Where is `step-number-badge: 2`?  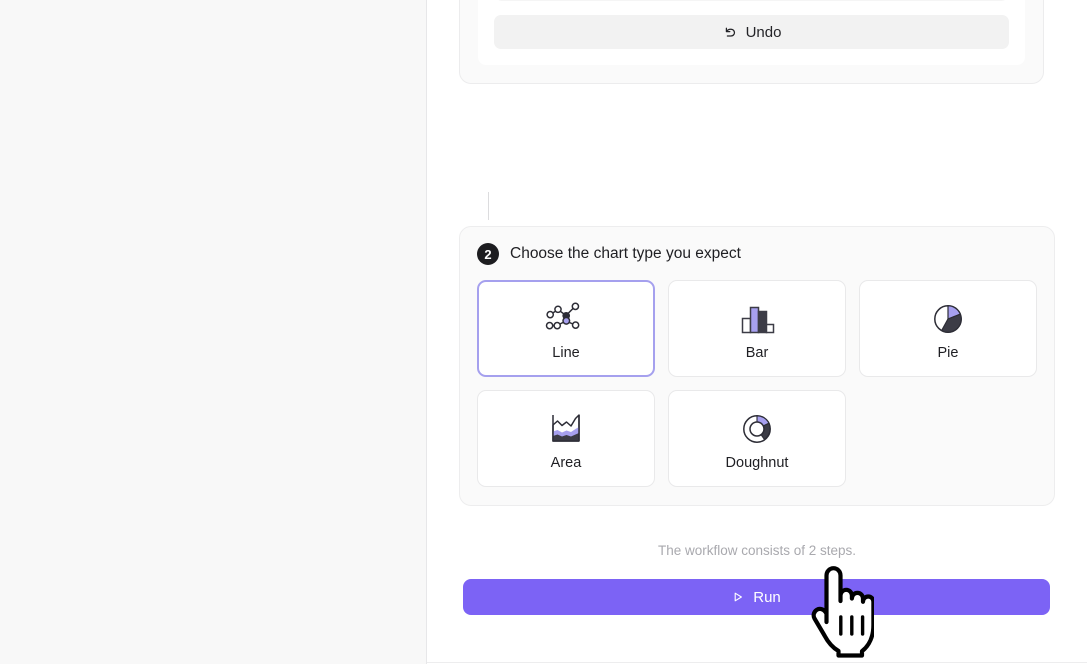 step-number-badge: 2 is located at coordinates (488, 254).